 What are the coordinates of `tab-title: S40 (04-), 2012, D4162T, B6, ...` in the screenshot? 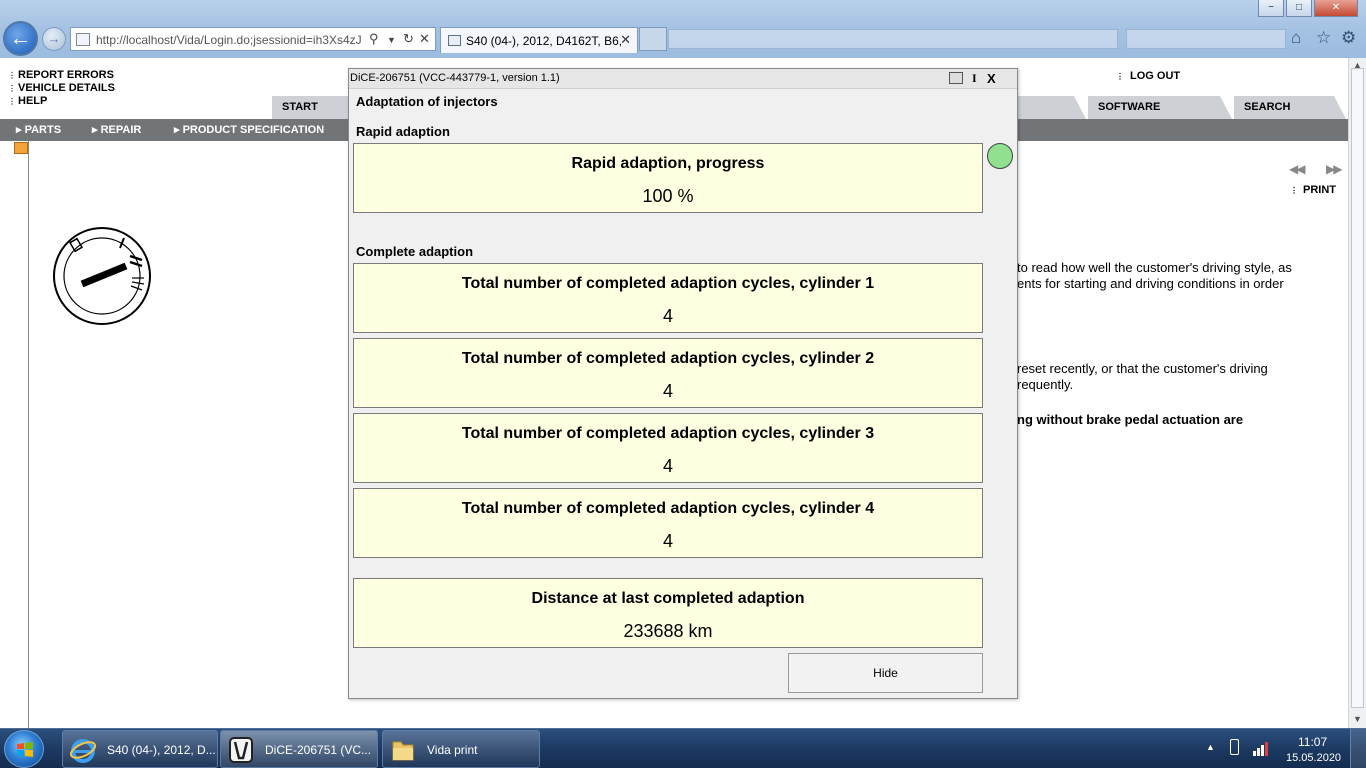 It's located at (543, 41).